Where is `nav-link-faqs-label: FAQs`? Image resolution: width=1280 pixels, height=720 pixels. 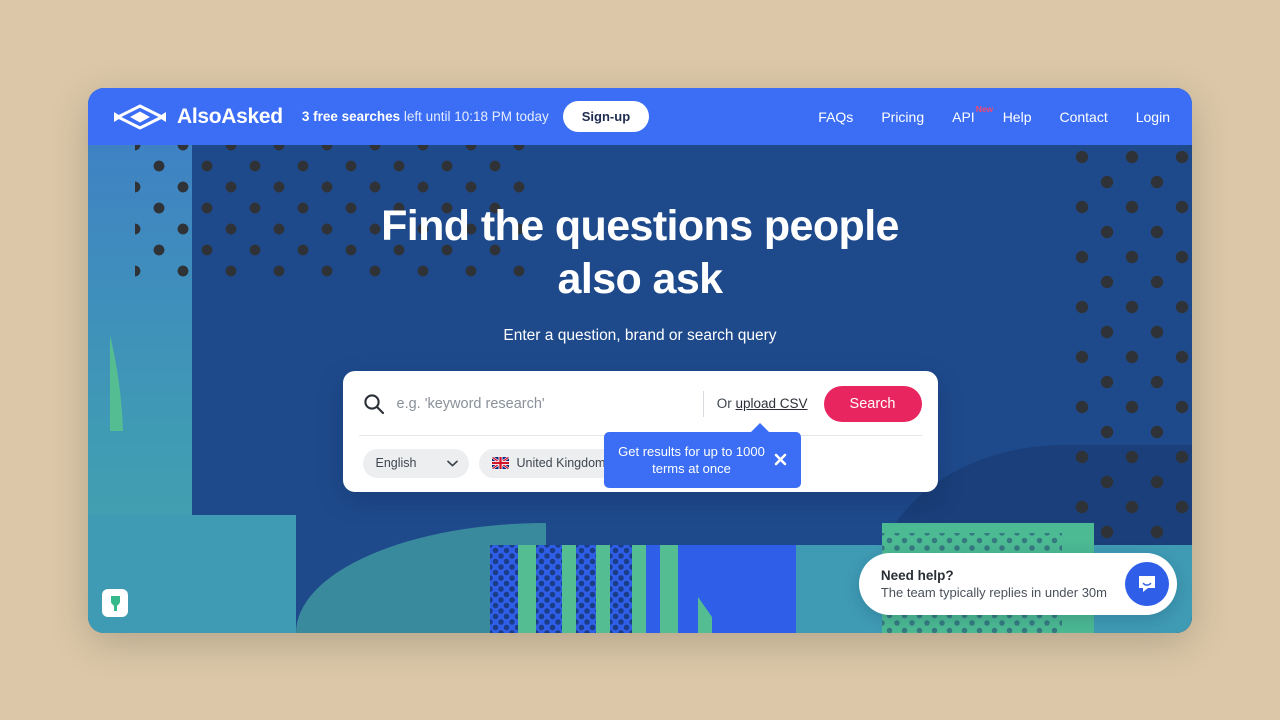 nav-link-faqs-label: FAQs is located at coordinates (836, 116).